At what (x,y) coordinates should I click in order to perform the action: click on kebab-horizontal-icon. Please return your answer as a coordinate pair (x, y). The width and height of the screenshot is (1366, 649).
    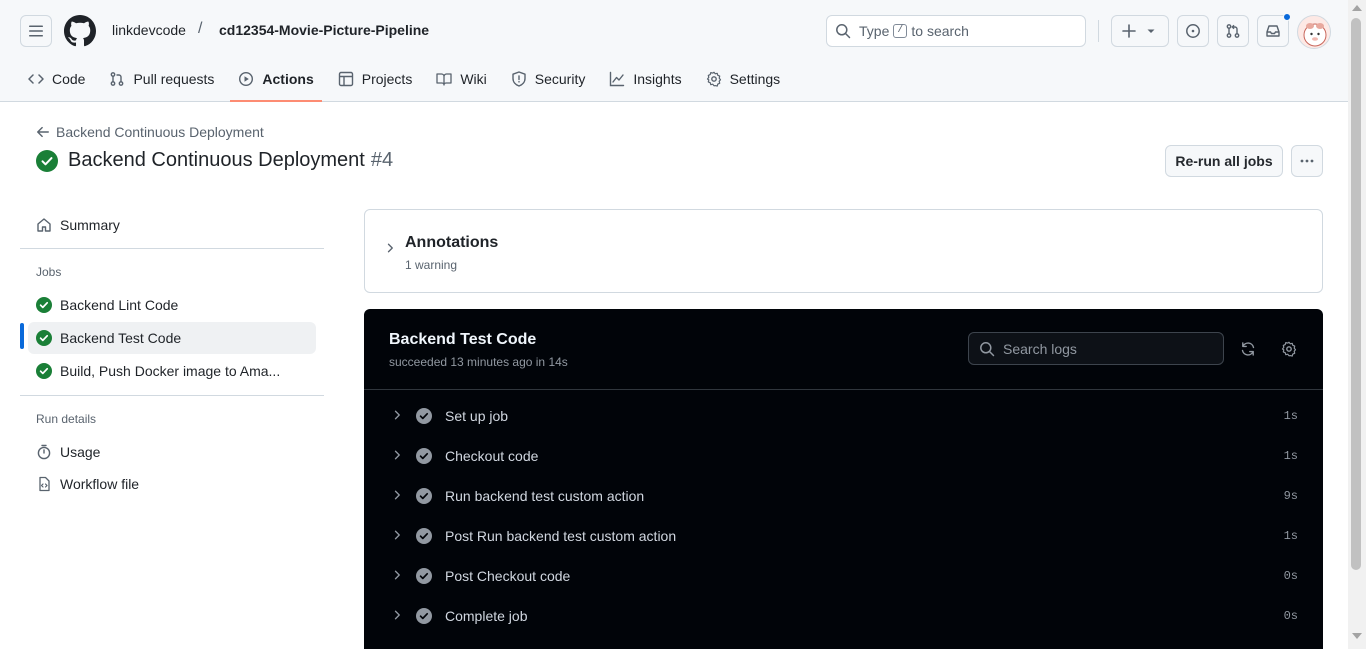
    Looking at the image, I should click on (1307, 161).